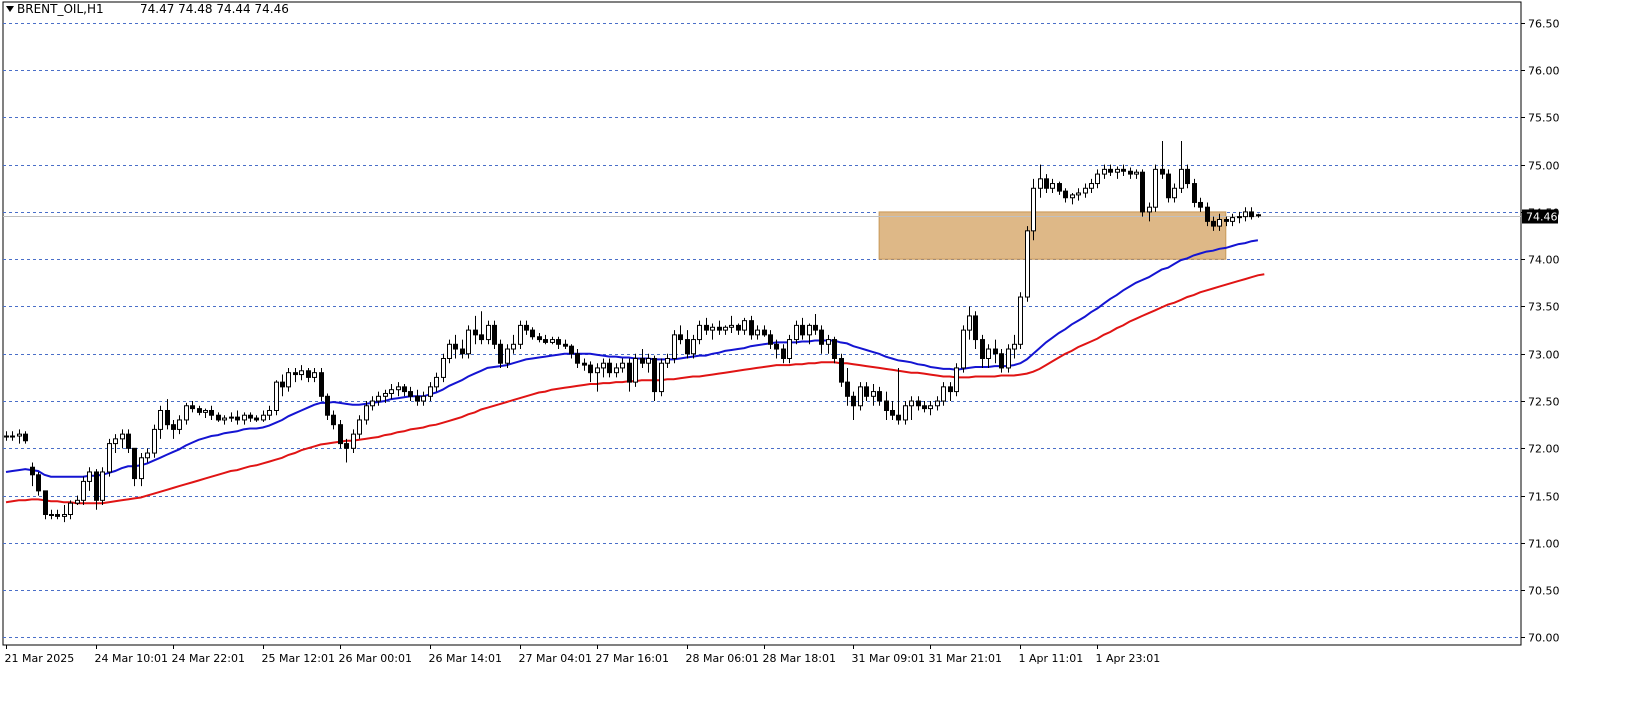  Describe the element at coordinates (799, 658) in the screenshot. I see `x-tick-label: 28 Mar 18:01` at that location.